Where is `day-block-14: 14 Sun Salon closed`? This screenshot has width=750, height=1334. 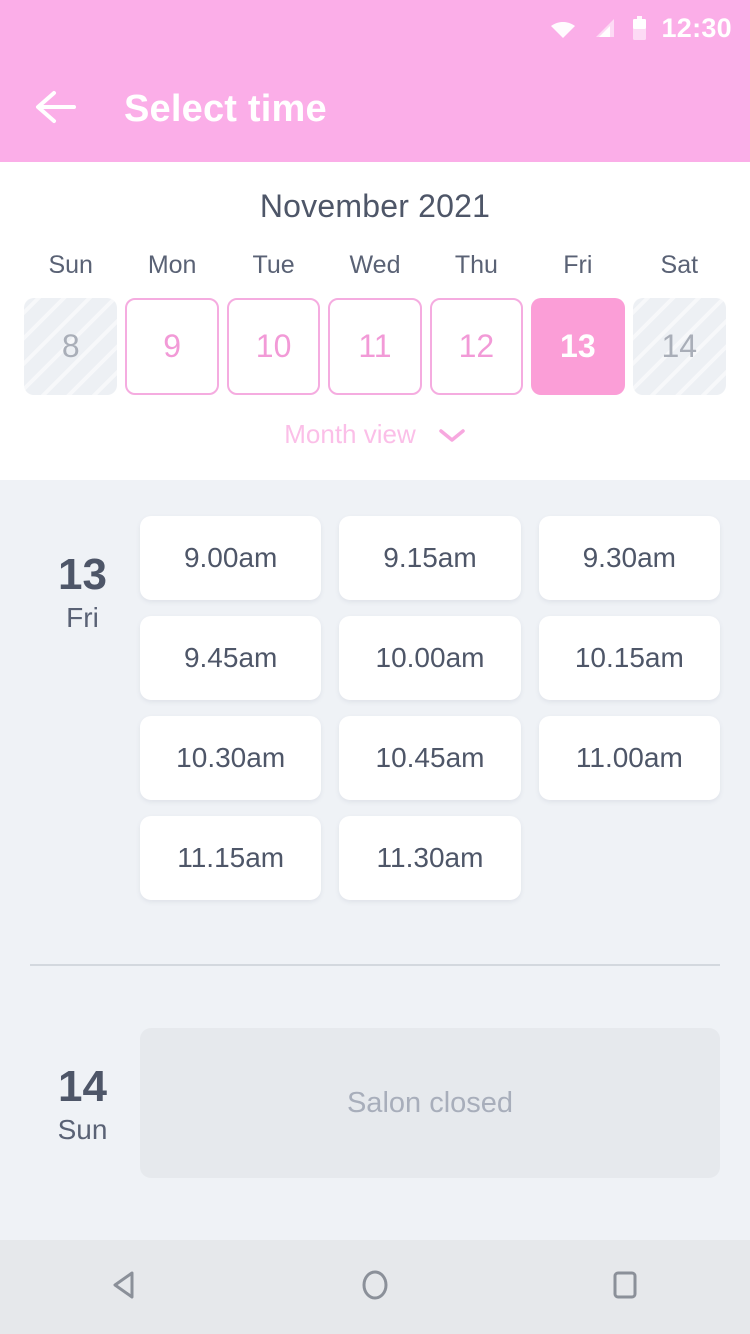
day-block-14: 14 Sun Salon closed is located at coordinates (375, 1103).